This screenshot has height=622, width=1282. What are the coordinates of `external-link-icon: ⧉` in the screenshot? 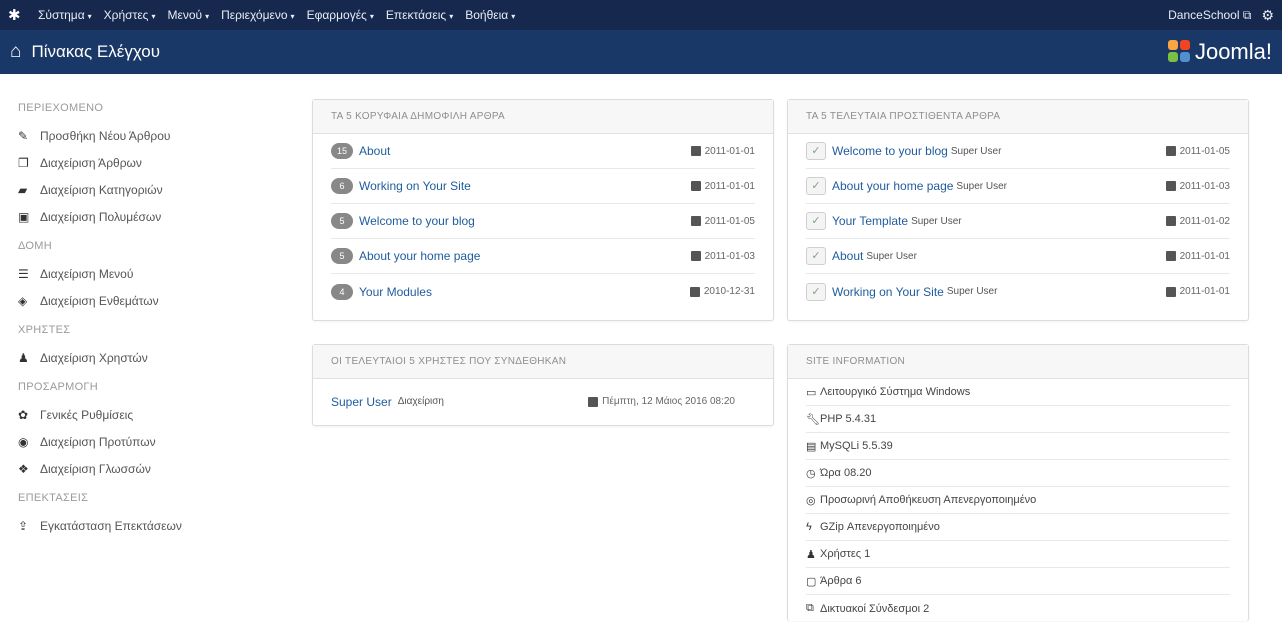 It's located at (1247, 14).